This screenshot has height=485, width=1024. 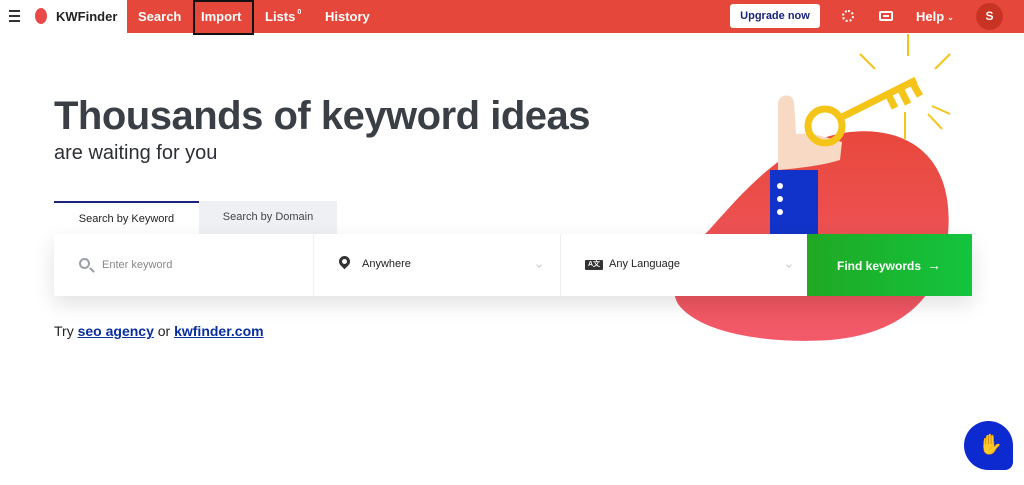 What do you see at coordinates (539, 265) in the screenshot?
I see `location-chevron-icon` at bounding box center [539, 265].